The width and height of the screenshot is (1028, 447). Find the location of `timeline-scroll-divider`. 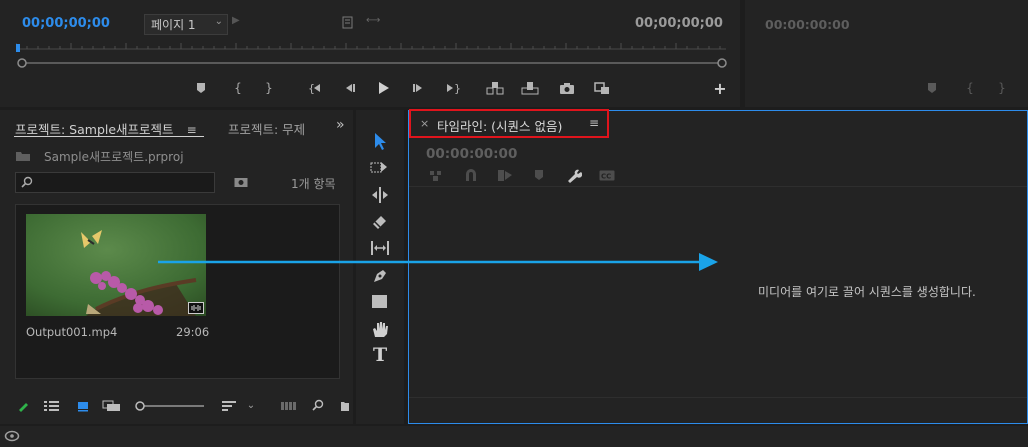

timeline-scroll-divider is located at coordinates (718, 397).